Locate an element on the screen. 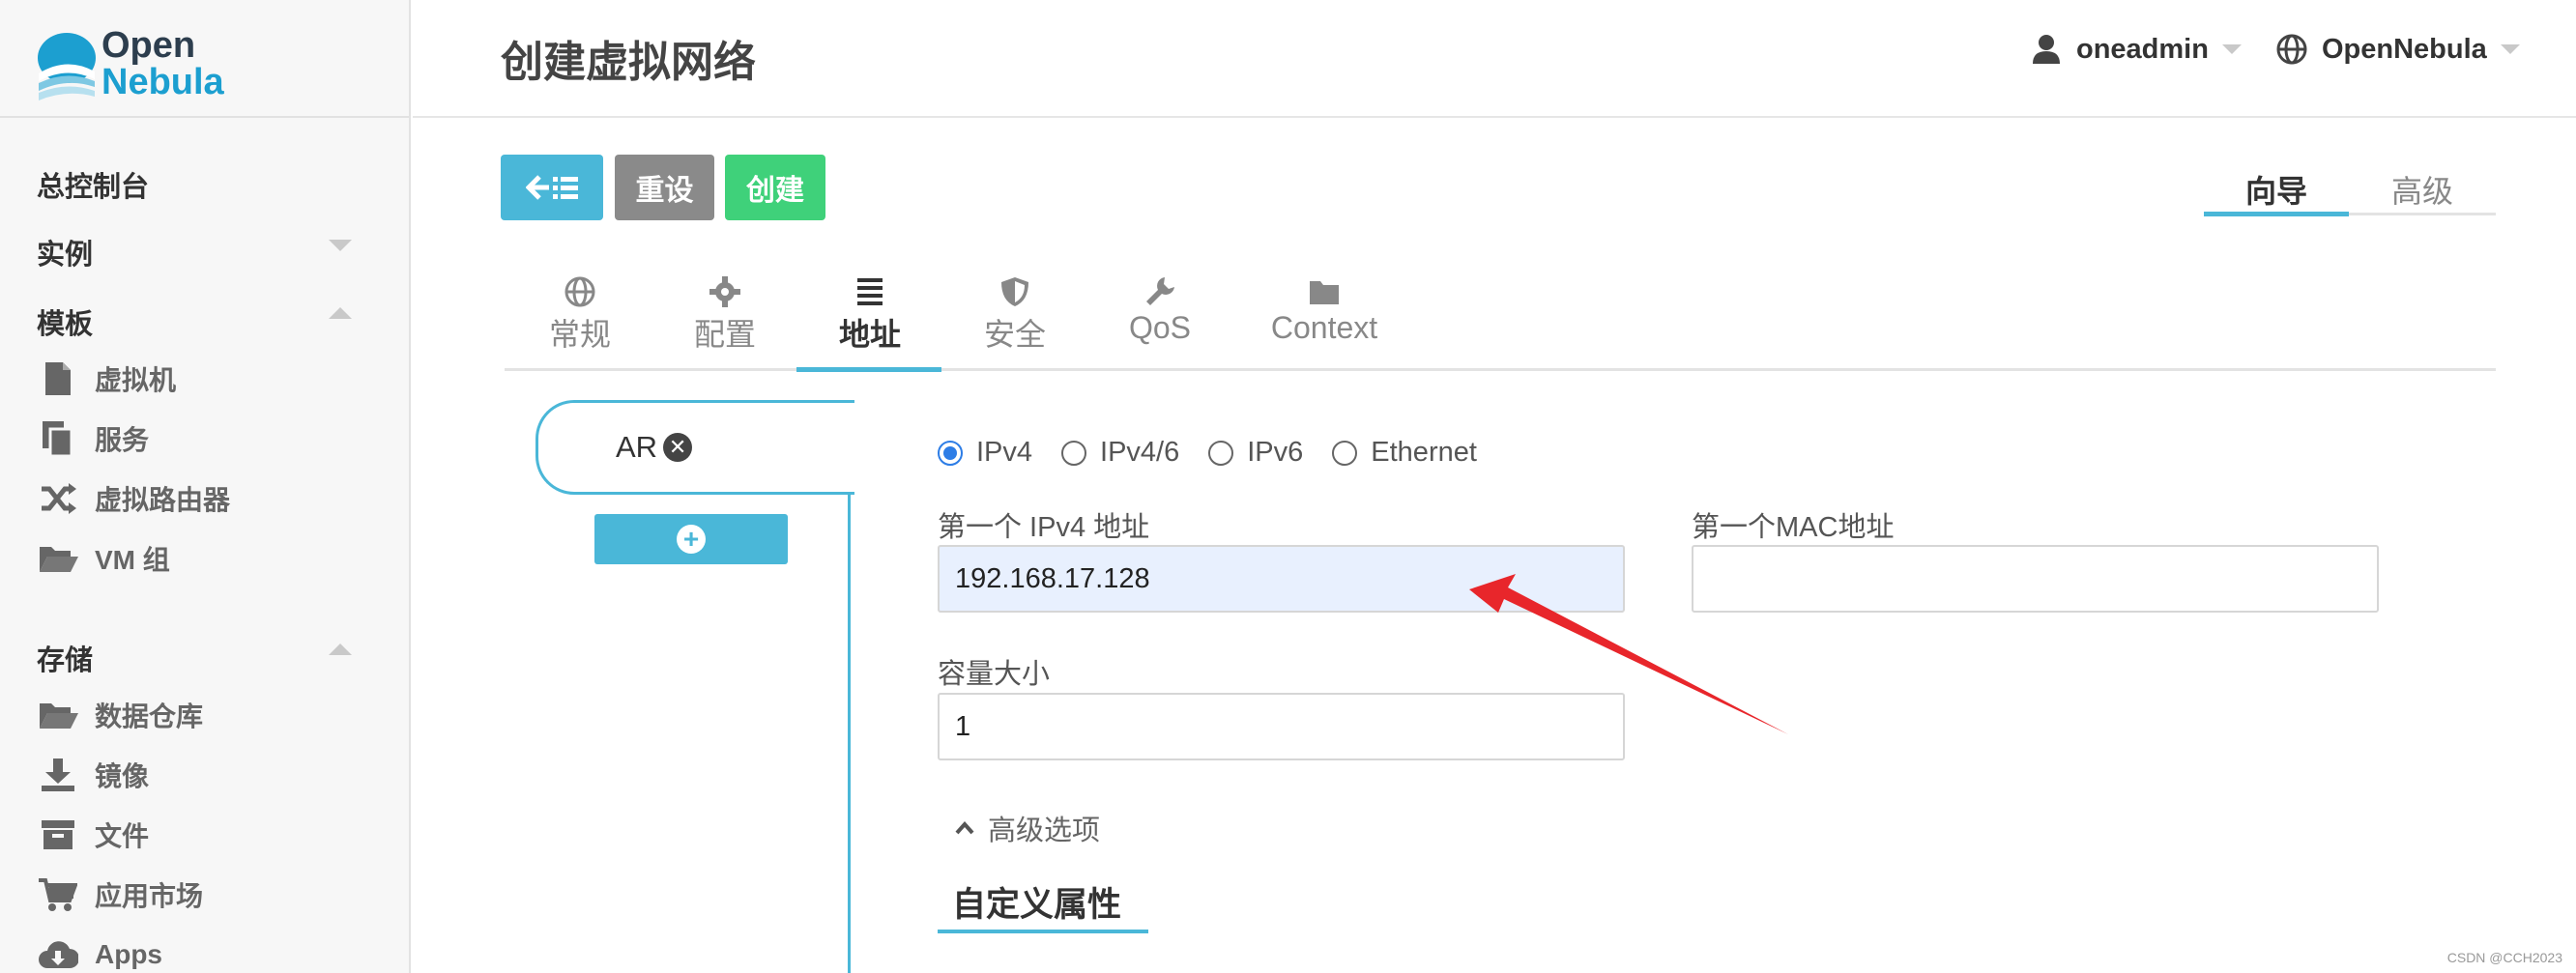  zone-menu: OpenNebula is located at coordinates (2397, 49).